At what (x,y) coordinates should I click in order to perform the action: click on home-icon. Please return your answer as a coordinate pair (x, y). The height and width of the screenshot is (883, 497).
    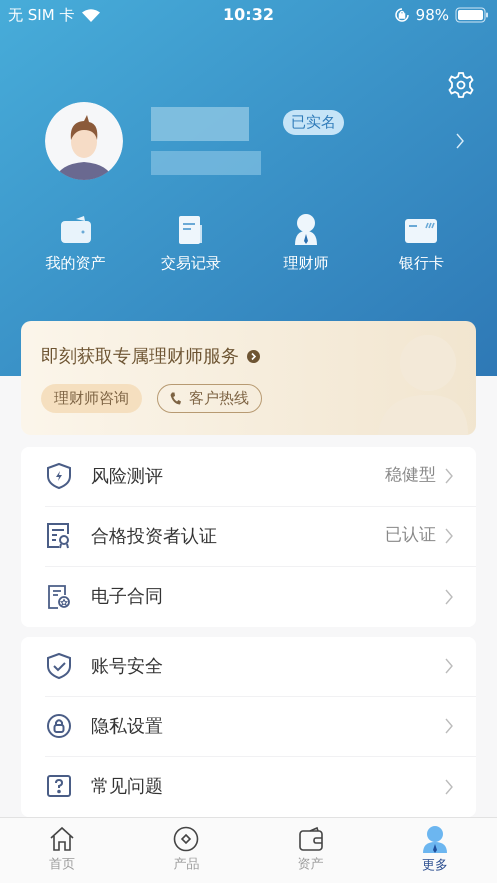
    Looking at the image, I should click on (62, 839).